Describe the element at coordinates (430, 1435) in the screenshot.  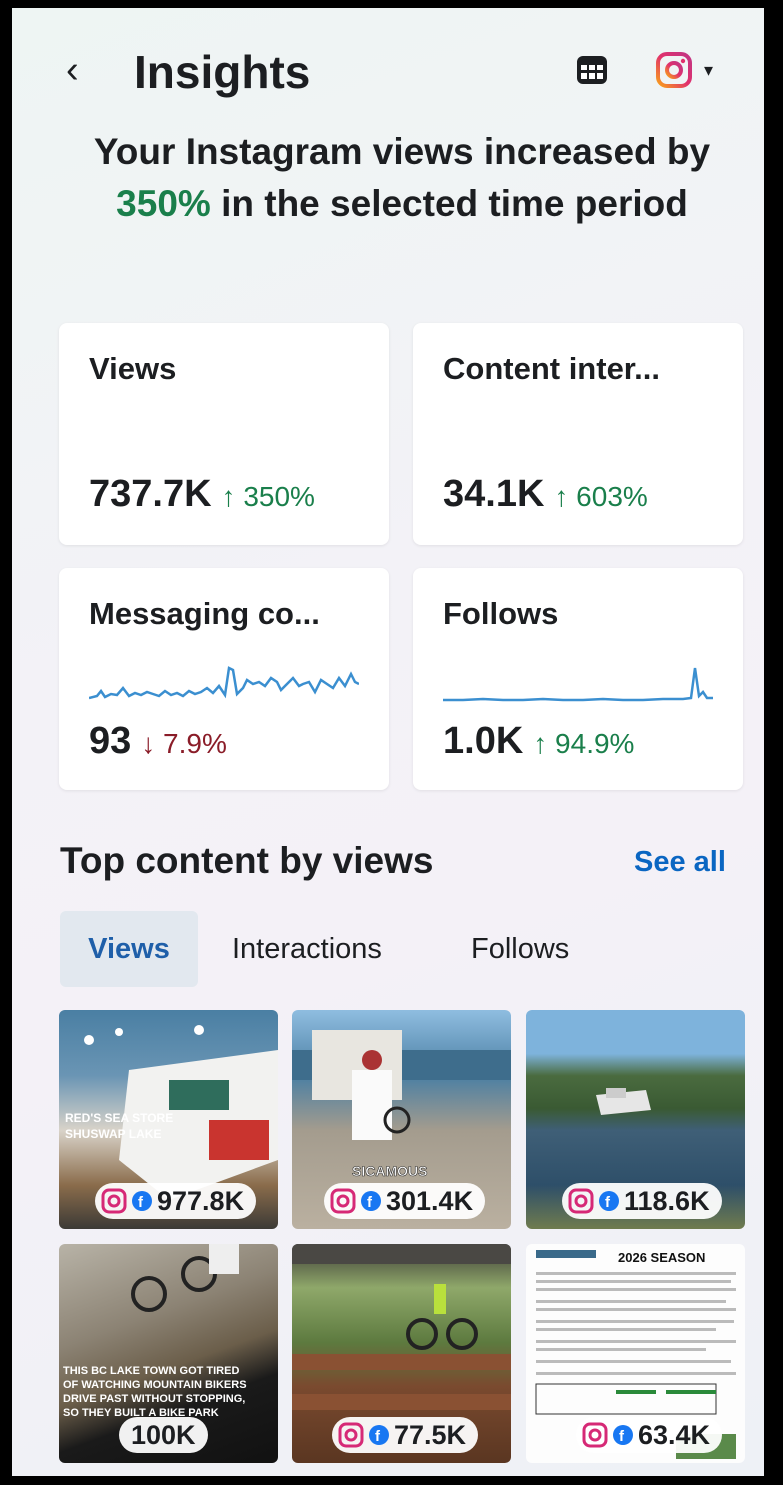
I see `view-count: 77.5K` at that location.